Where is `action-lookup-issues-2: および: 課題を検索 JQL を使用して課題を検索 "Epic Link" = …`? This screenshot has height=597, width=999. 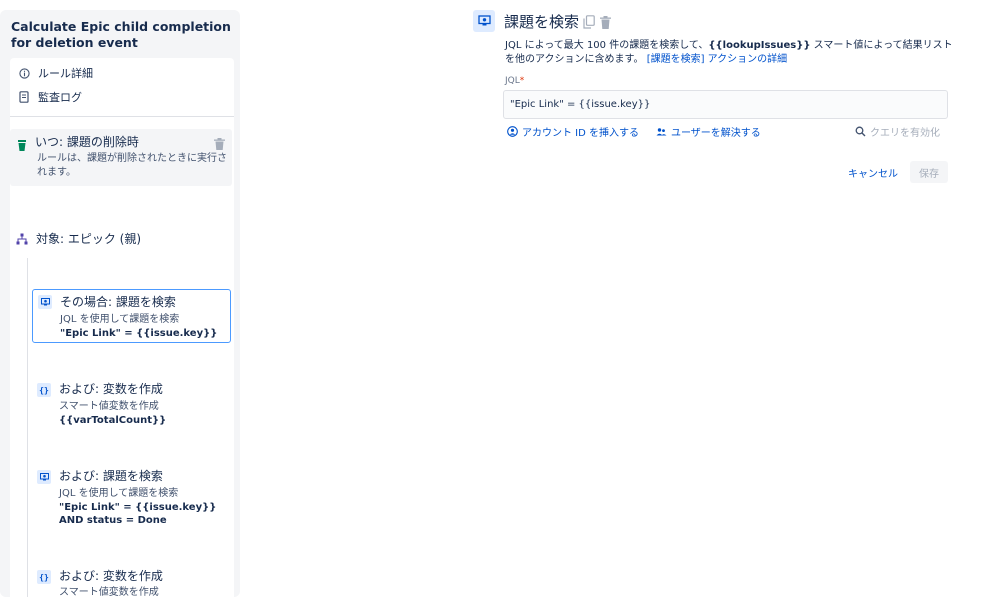 action-lookup-issues-2: および: 課題を検索 JQL を使用して課題を検索 "Epic Link" = … is located at coordinates (131, 497).